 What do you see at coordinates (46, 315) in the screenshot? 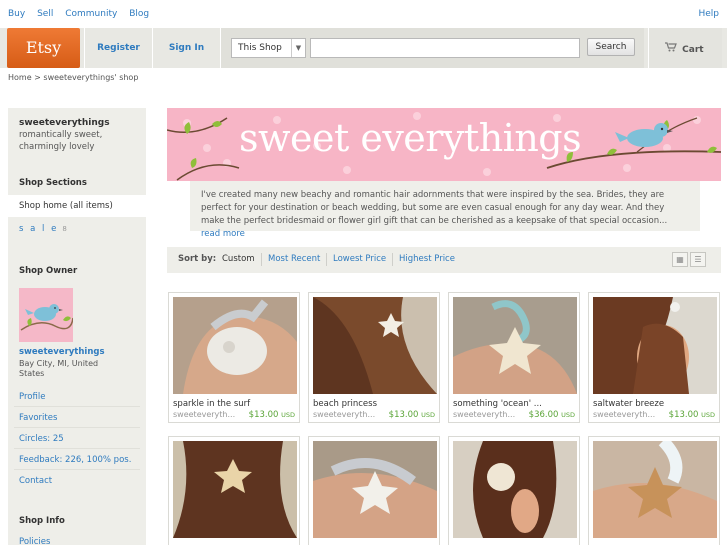
I see `avatar` at bounding box center [46, 315].